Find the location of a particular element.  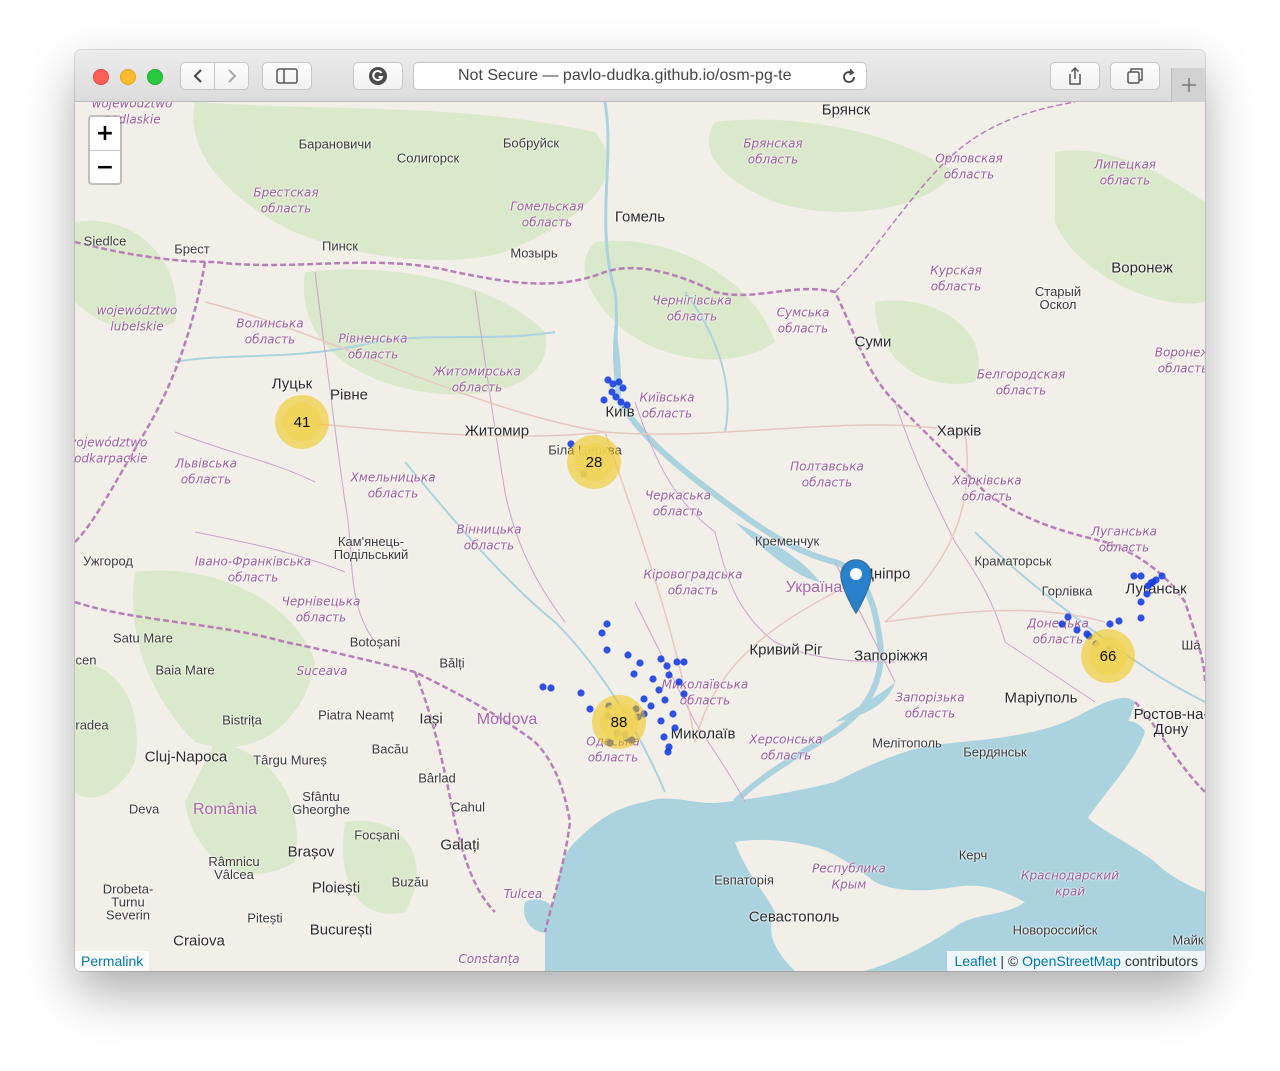

share-button is located at coordinates (1075, 76).